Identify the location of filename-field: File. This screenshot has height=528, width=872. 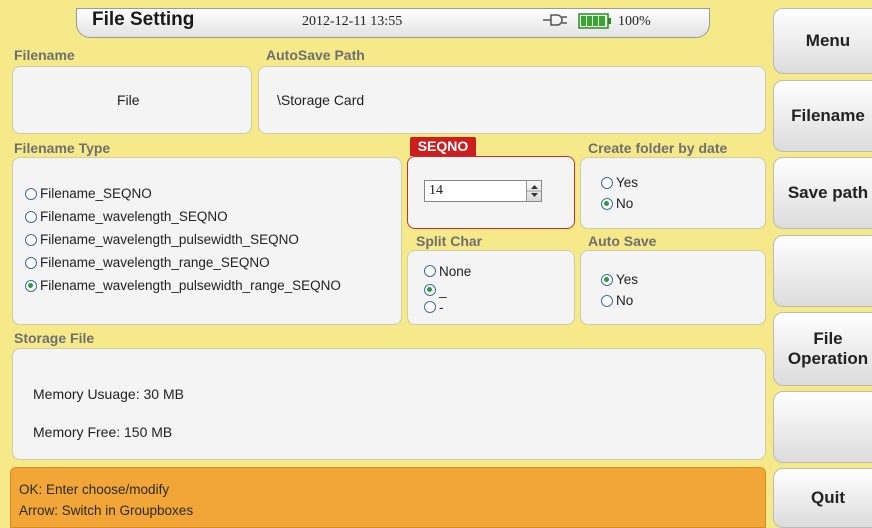
(132, 100).